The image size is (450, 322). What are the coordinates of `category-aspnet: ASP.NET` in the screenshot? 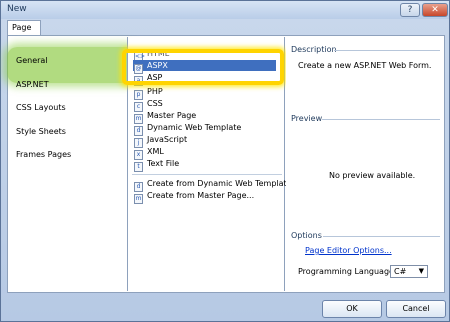 It's located at (32, 84).